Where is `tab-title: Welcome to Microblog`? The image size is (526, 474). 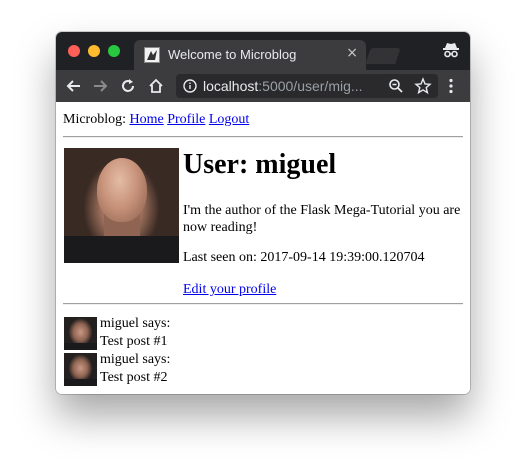 tab-title: Welcome to Microblog is located at coordinates (232, 54).